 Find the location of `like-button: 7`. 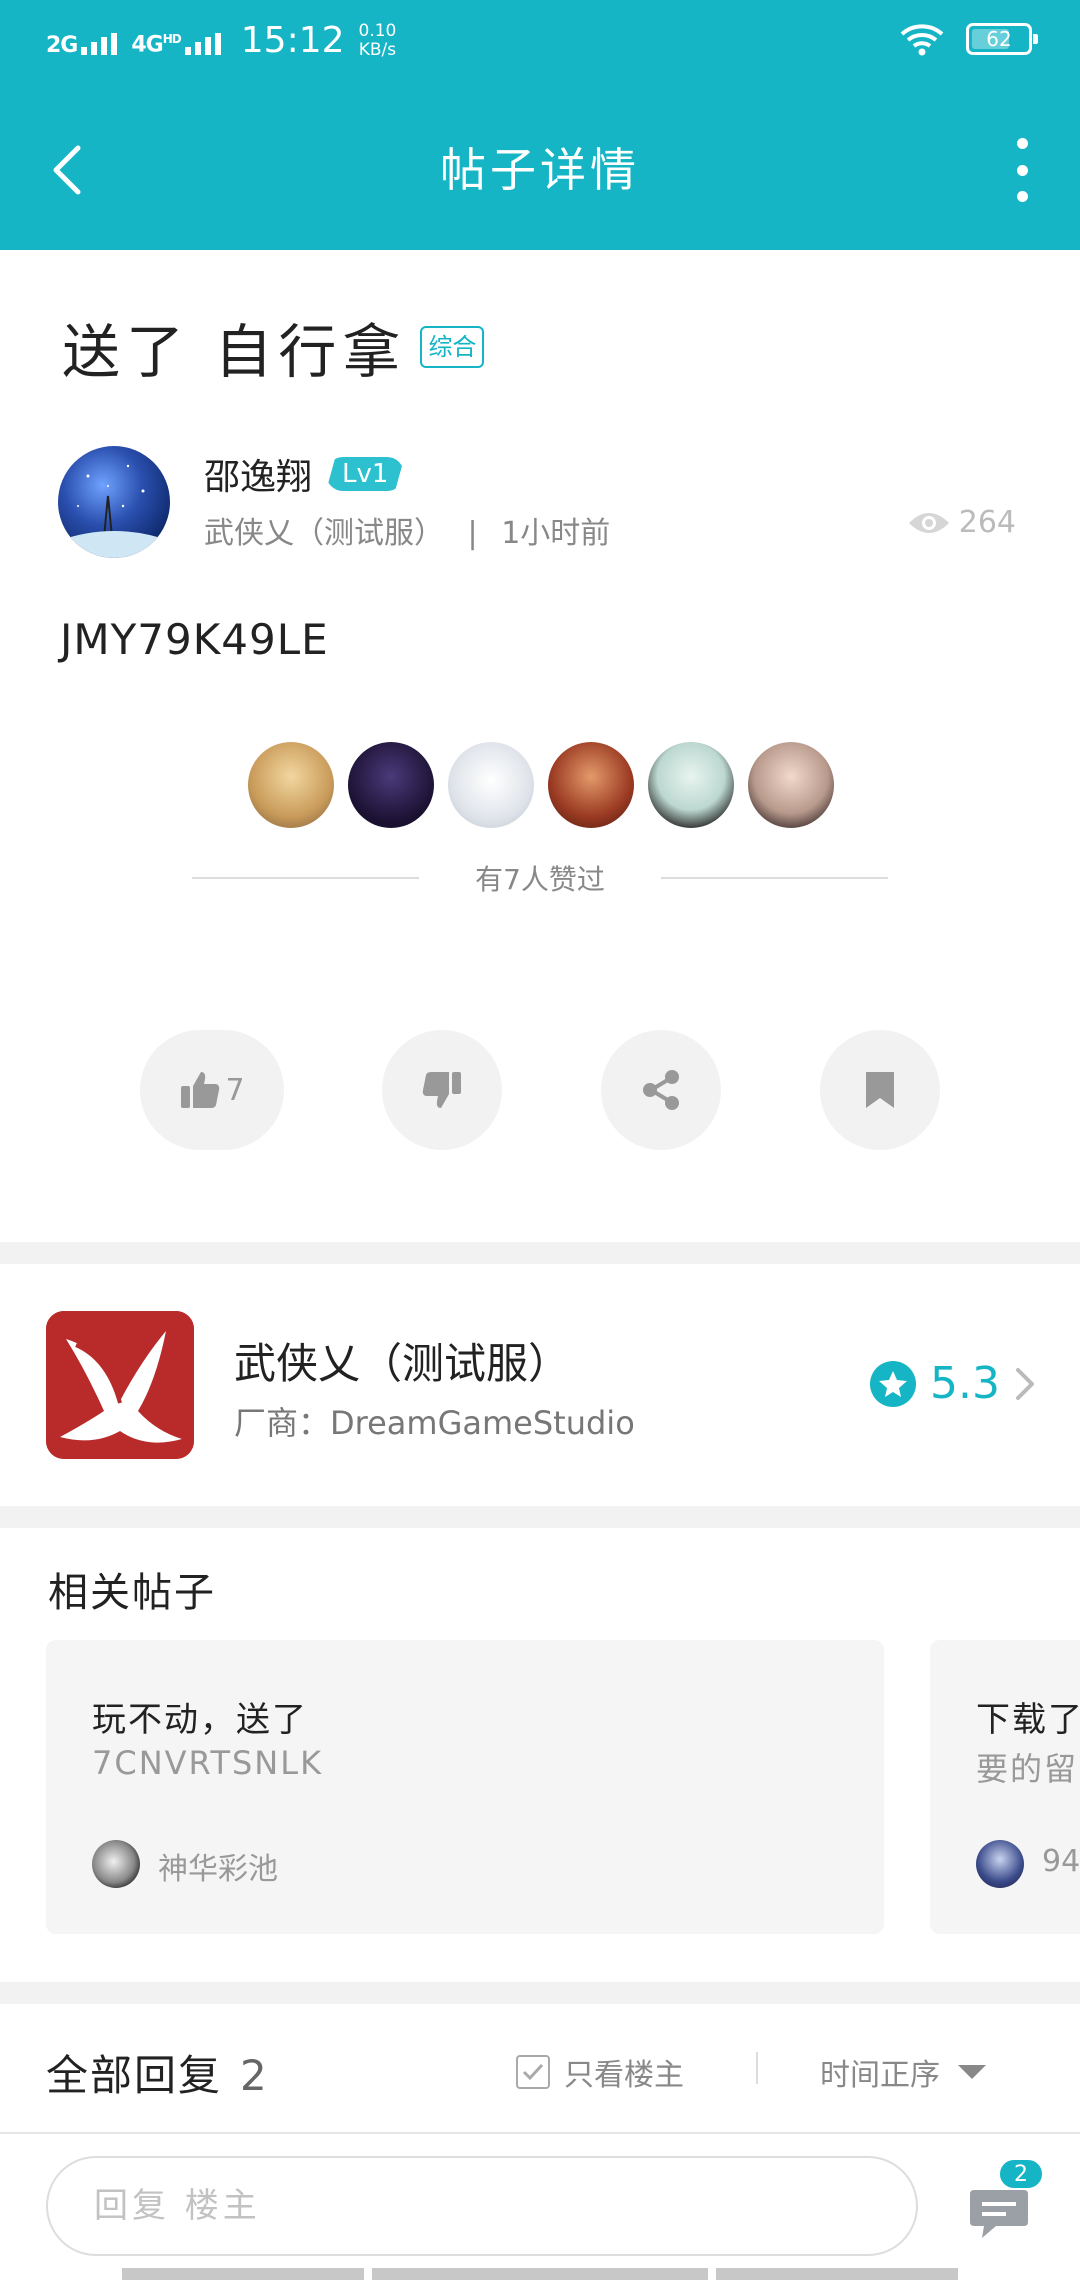

like-button: 7 is located at coordinates (212, 1090).